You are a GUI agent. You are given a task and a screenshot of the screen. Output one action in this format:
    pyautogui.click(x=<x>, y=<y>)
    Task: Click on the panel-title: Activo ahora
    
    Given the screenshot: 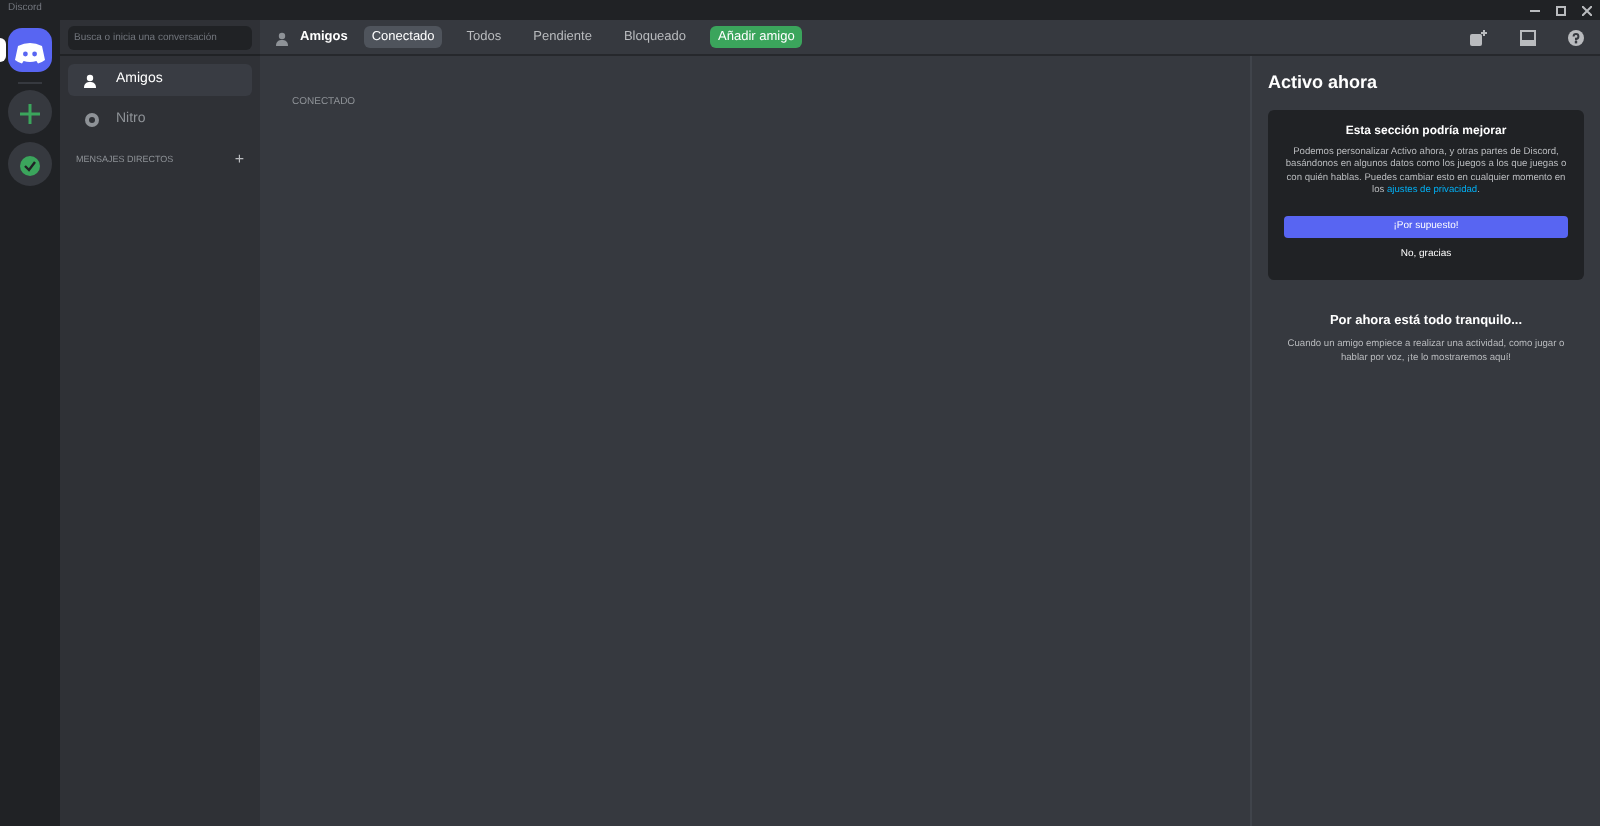 What is the action you would take?
    pyautogui.click(x=1324, y=83)
    